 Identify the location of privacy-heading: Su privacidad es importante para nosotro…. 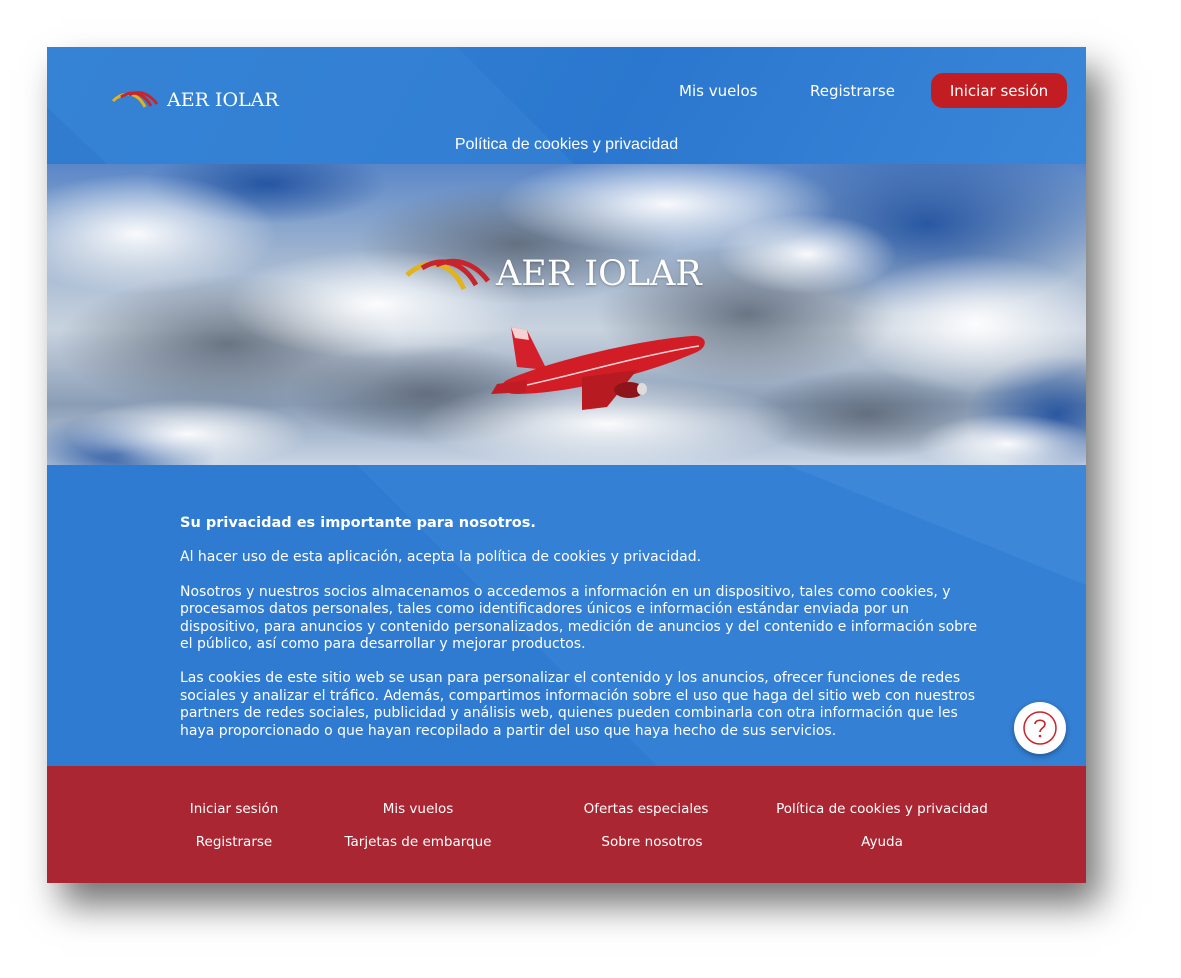
(358, 523).